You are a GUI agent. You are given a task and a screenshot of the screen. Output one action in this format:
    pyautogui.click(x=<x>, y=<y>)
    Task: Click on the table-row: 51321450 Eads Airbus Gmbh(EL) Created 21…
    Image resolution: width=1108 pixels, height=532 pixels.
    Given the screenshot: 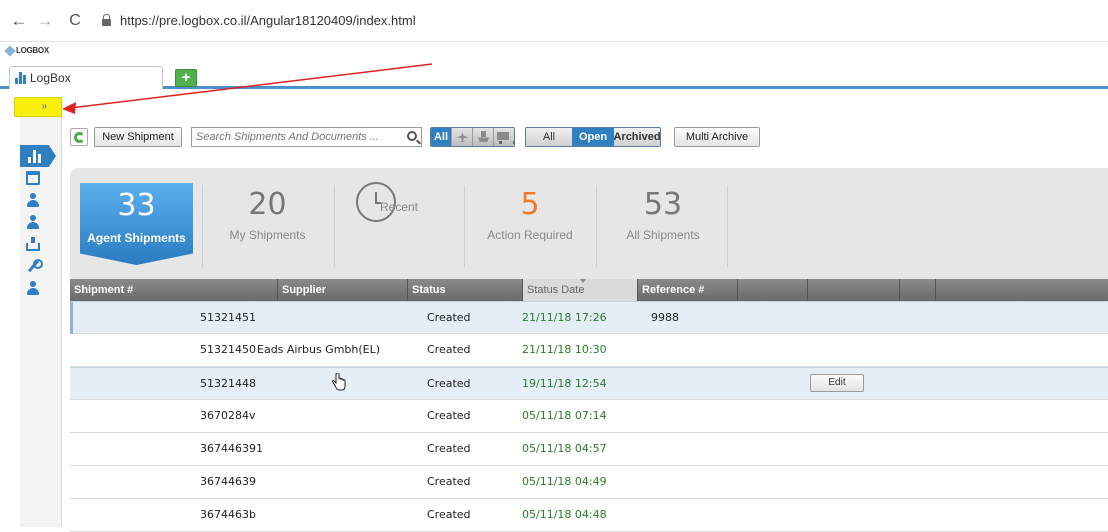 What is the action you would take?
    pyautogui.click(x=589, y=350)
    